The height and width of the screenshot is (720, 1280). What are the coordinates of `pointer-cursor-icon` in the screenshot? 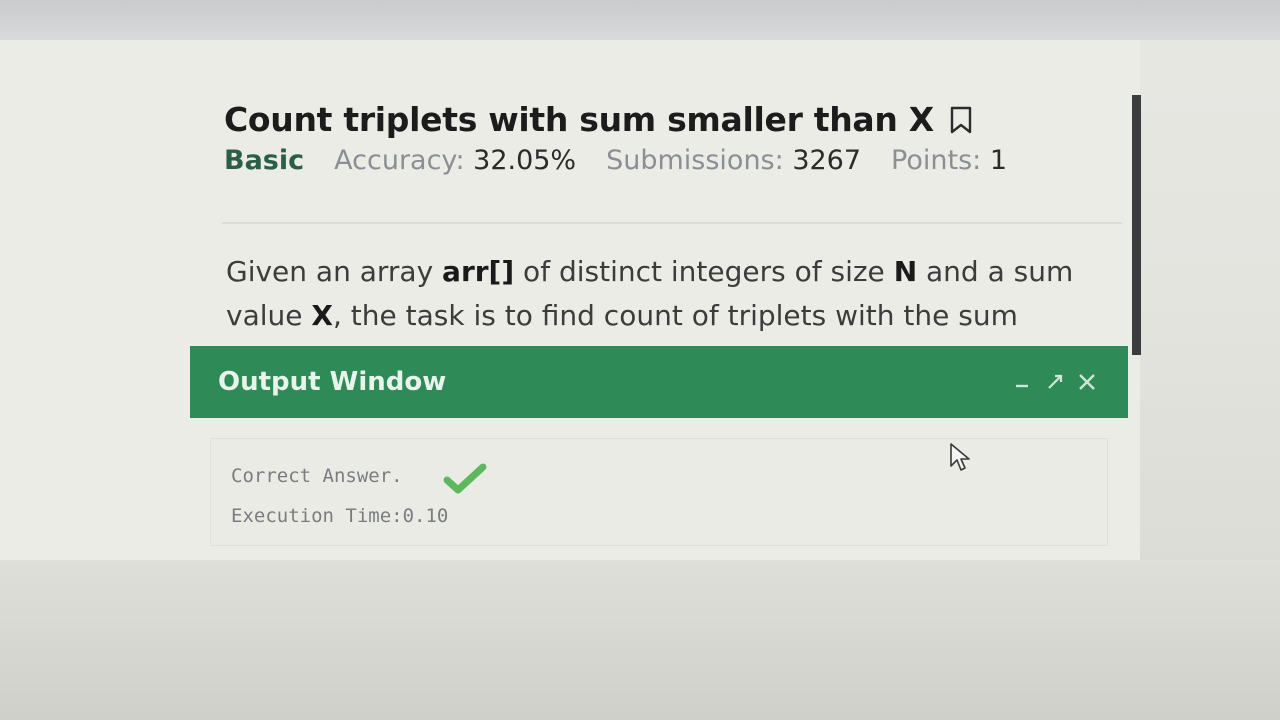 It's located at (961, 458).